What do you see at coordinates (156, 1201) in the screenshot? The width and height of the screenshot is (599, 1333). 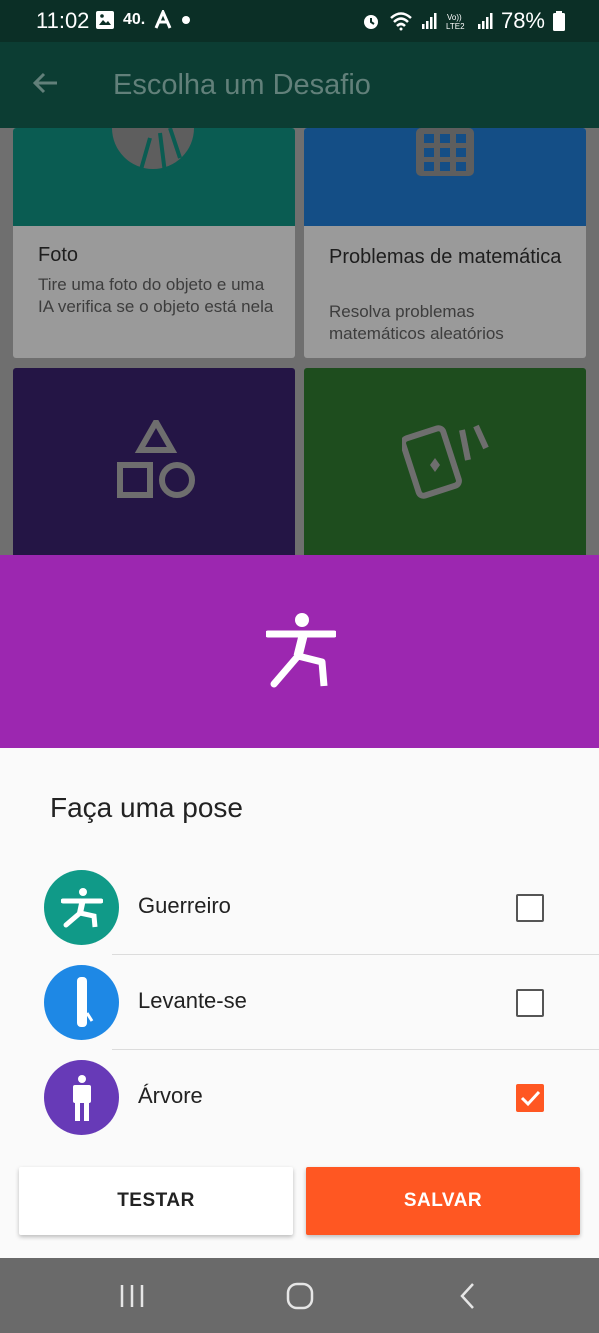 I see `test-button: TESTAR` at bounding box center [156, 1201].